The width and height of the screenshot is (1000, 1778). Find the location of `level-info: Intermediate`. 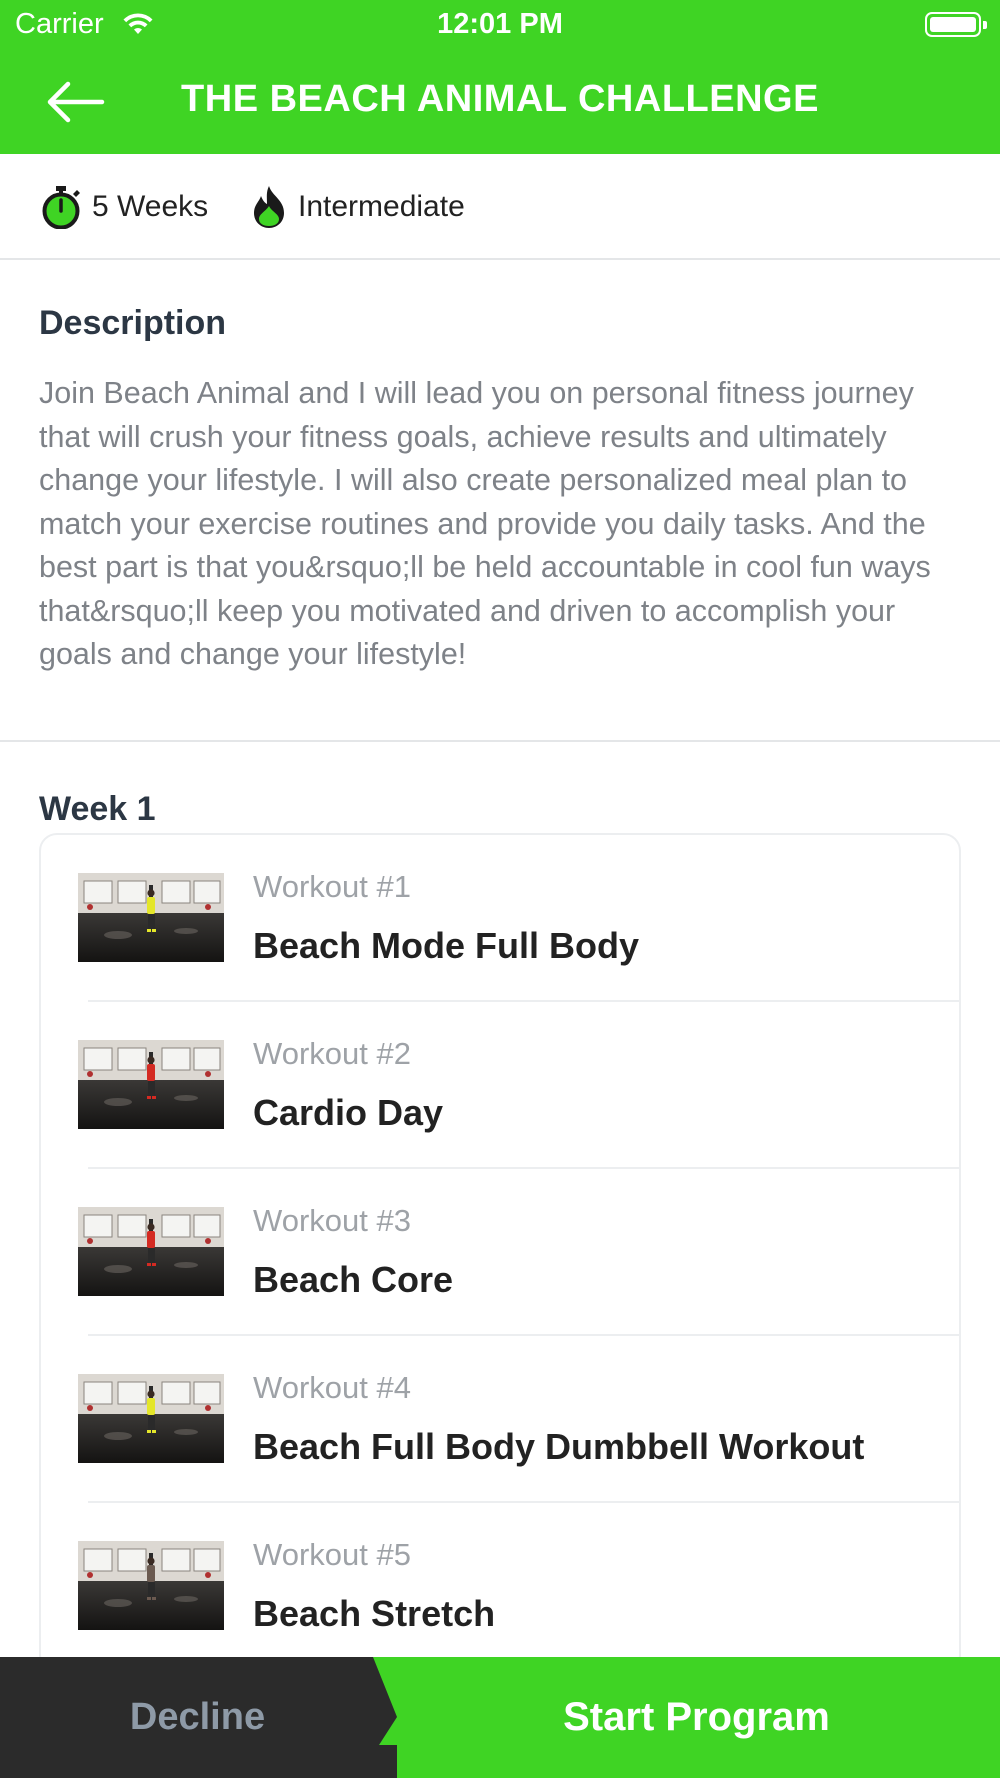

level-info: Intermediate is located at coordinates (357, 207).